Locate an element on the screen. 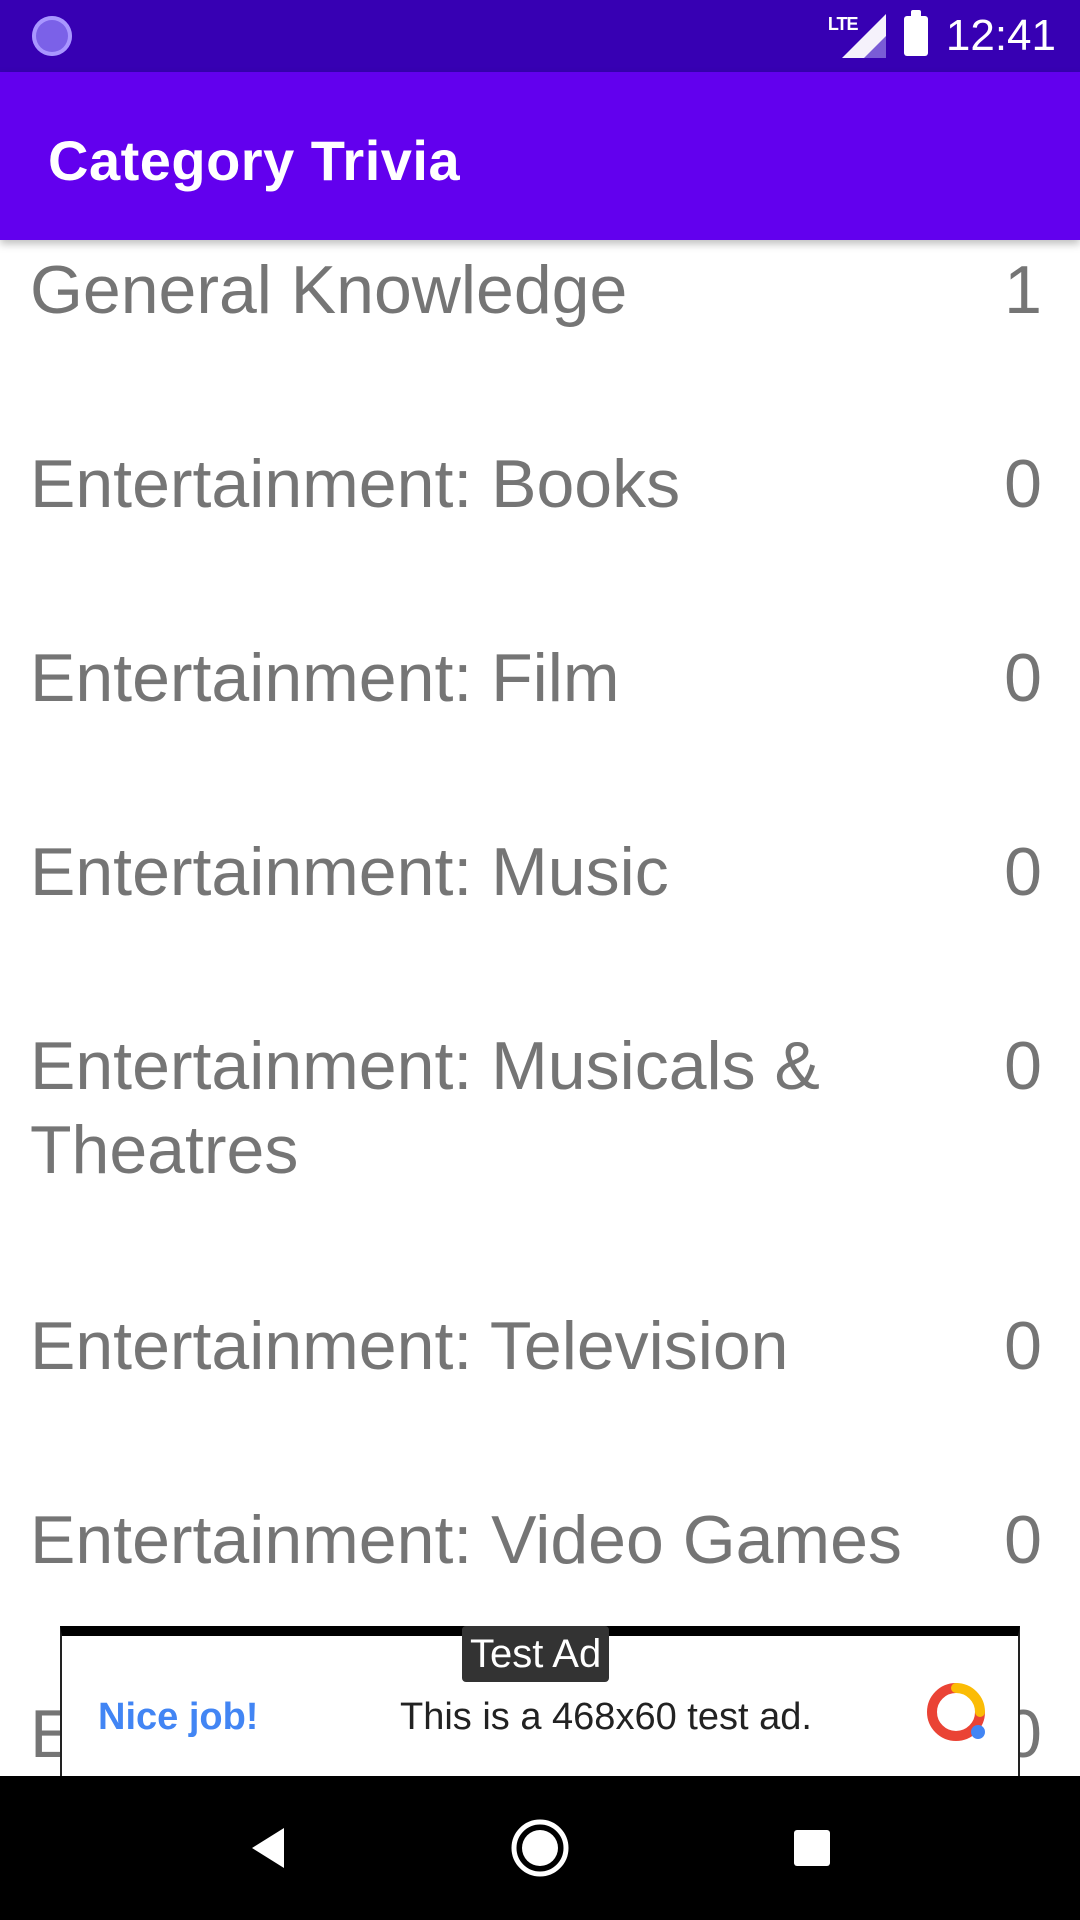 Image resolution: width=1080 pixels, height=1920 pixels. category-row-music: Entertainment: Music 0 is located at coordinates (540, 910).